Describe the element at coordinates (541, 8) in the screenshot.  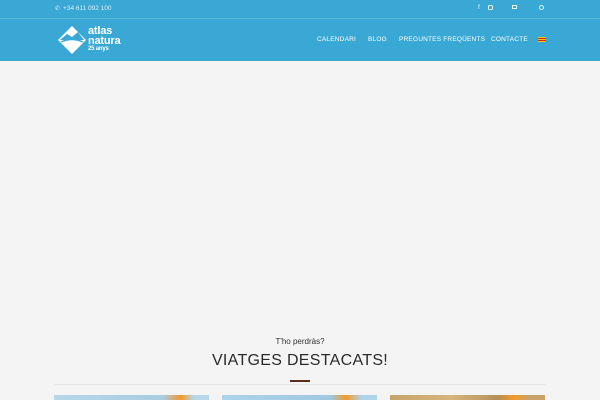
I see `search-icon` at that location.